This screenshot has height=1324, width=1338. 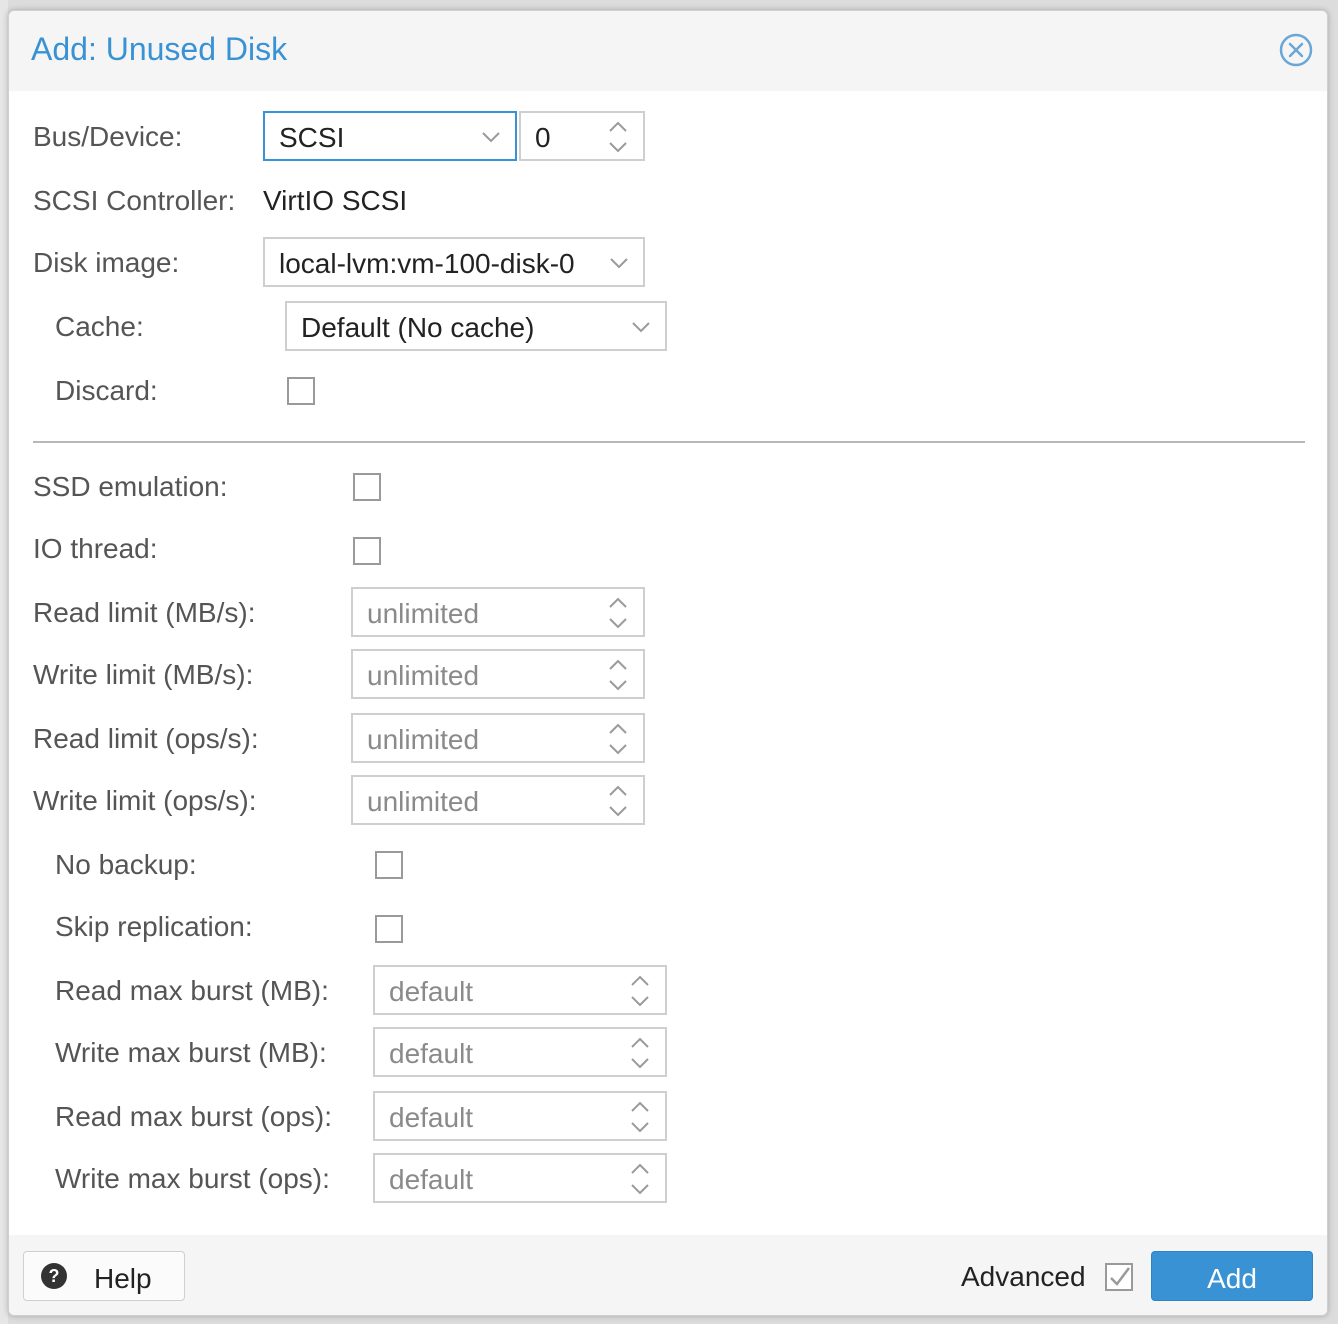 I want to click on help-button: ? Help, so click(x=104, y=1276).